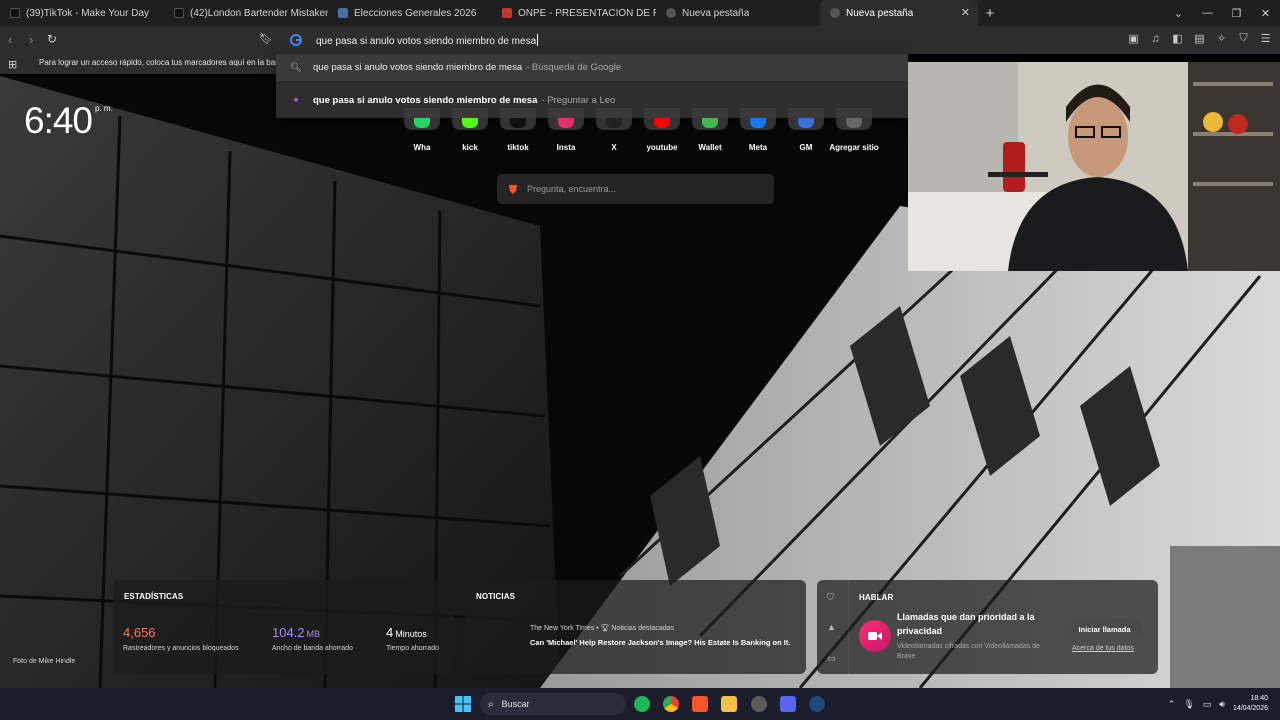  I want to click on top-site-youtube: youtube, so click(662, 130).